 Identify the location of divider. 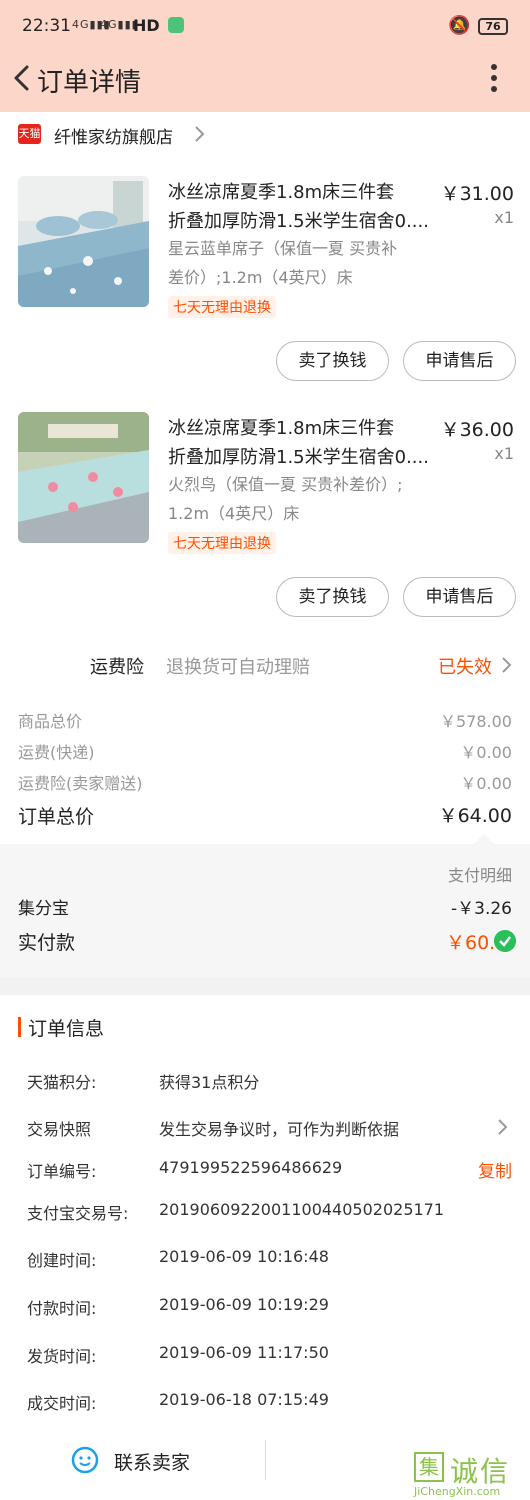
(265, 1460).